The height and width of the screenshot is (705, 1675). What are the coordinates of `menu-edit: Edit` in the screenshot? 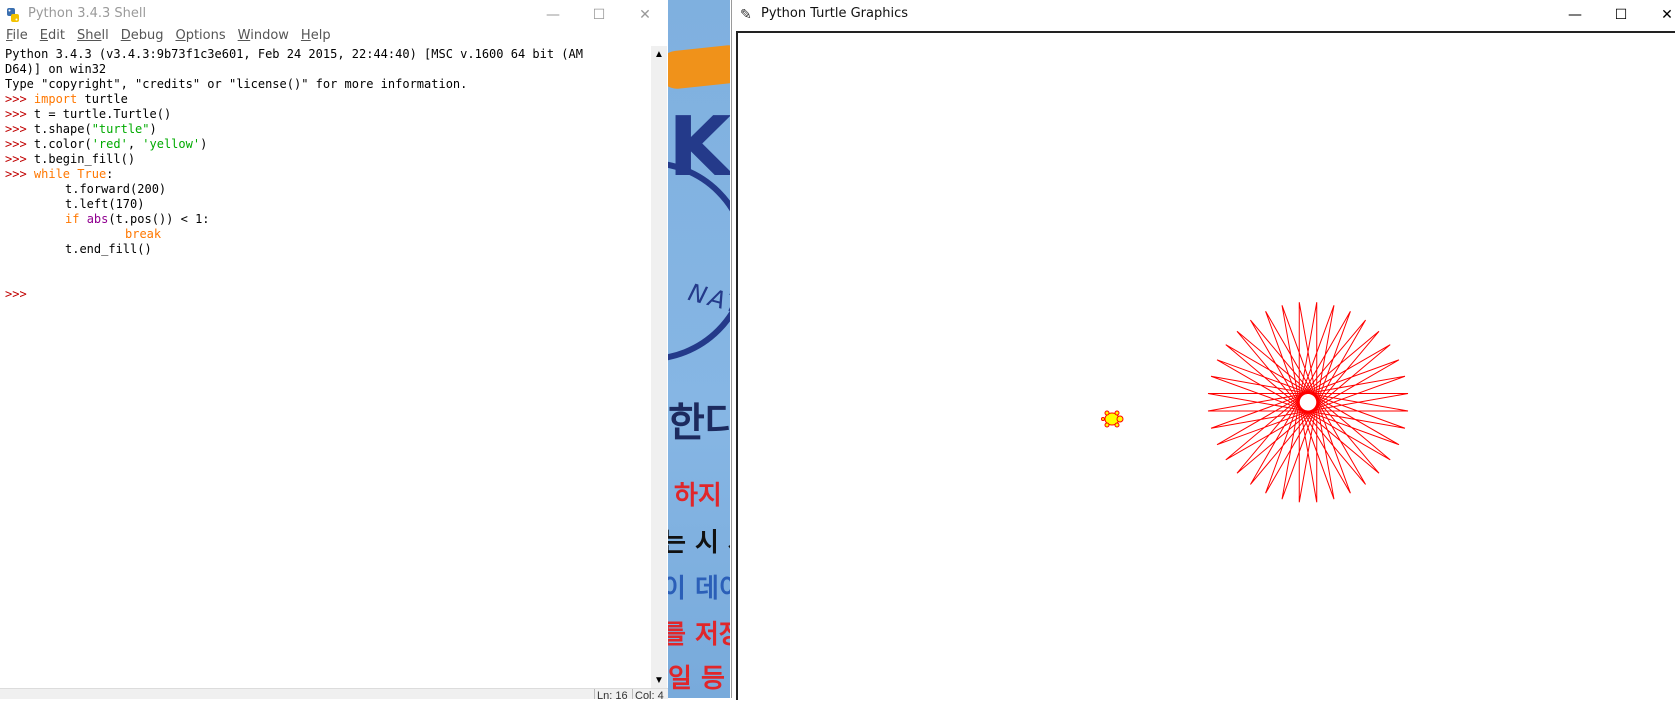 It's located at (52, 36).